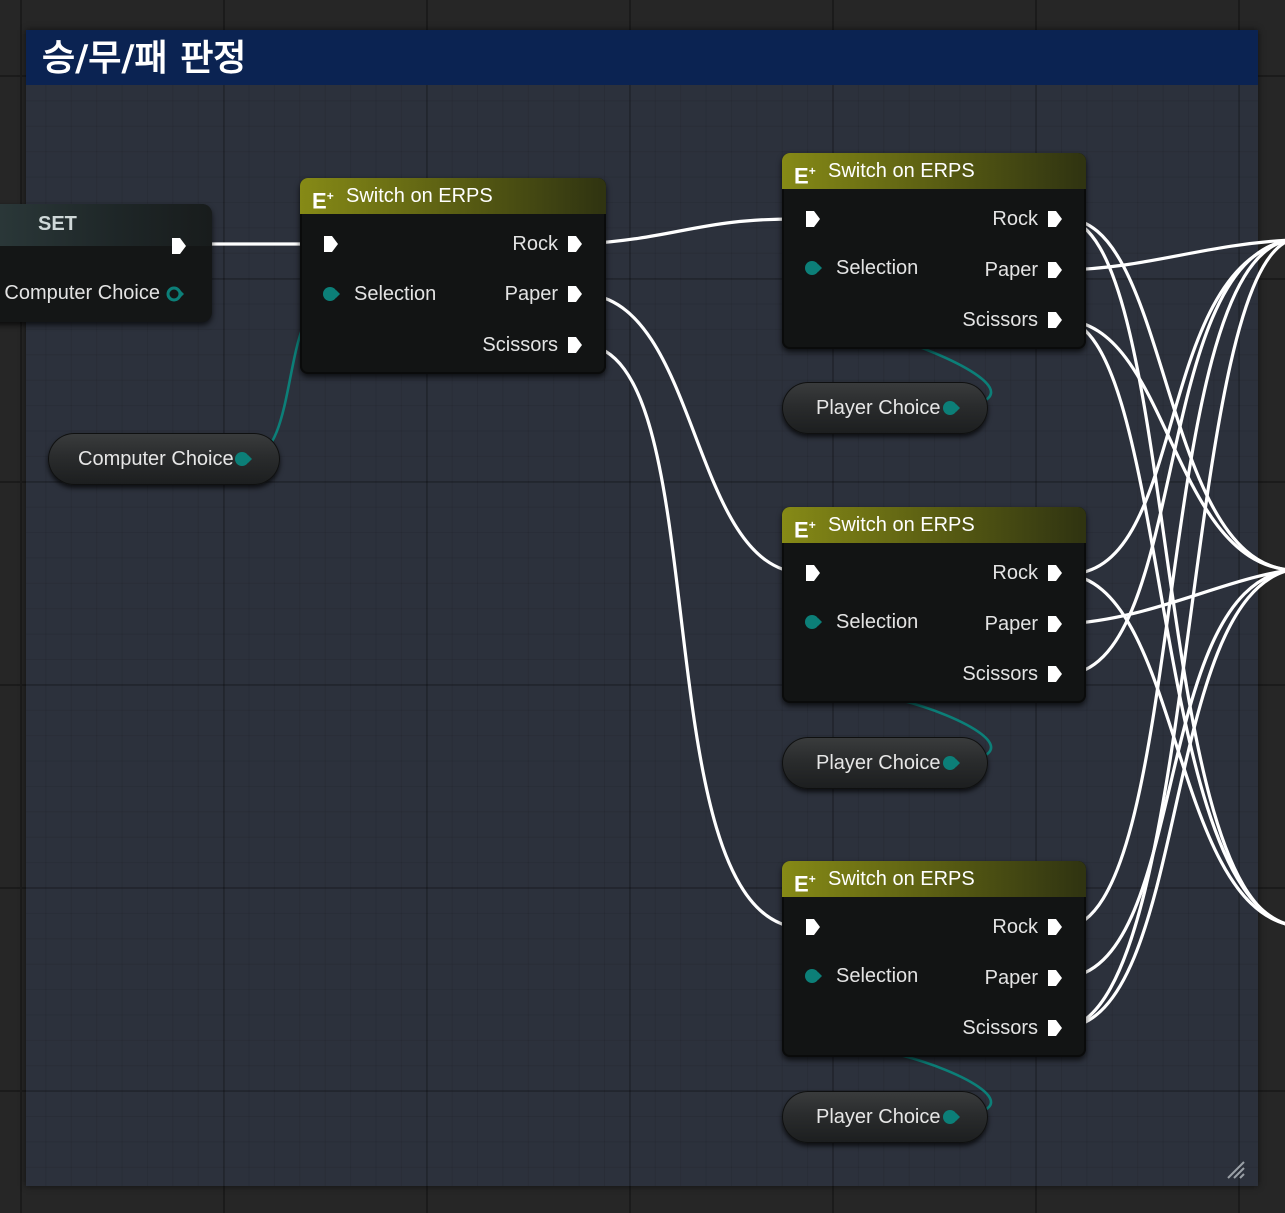 This screenshot has width=1285, height=1213. I want to click on comment-title: 승/무/패 판정, so click(642, 57).